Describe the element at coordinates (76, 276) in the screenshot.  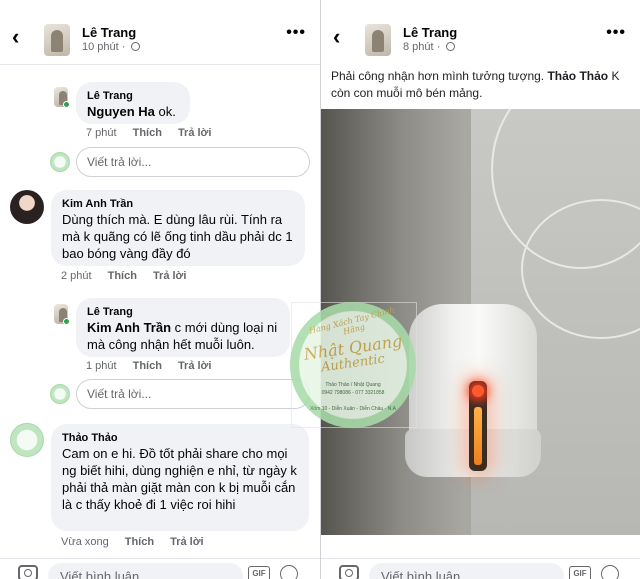
I see `comment-time: 2 phút` at that location.